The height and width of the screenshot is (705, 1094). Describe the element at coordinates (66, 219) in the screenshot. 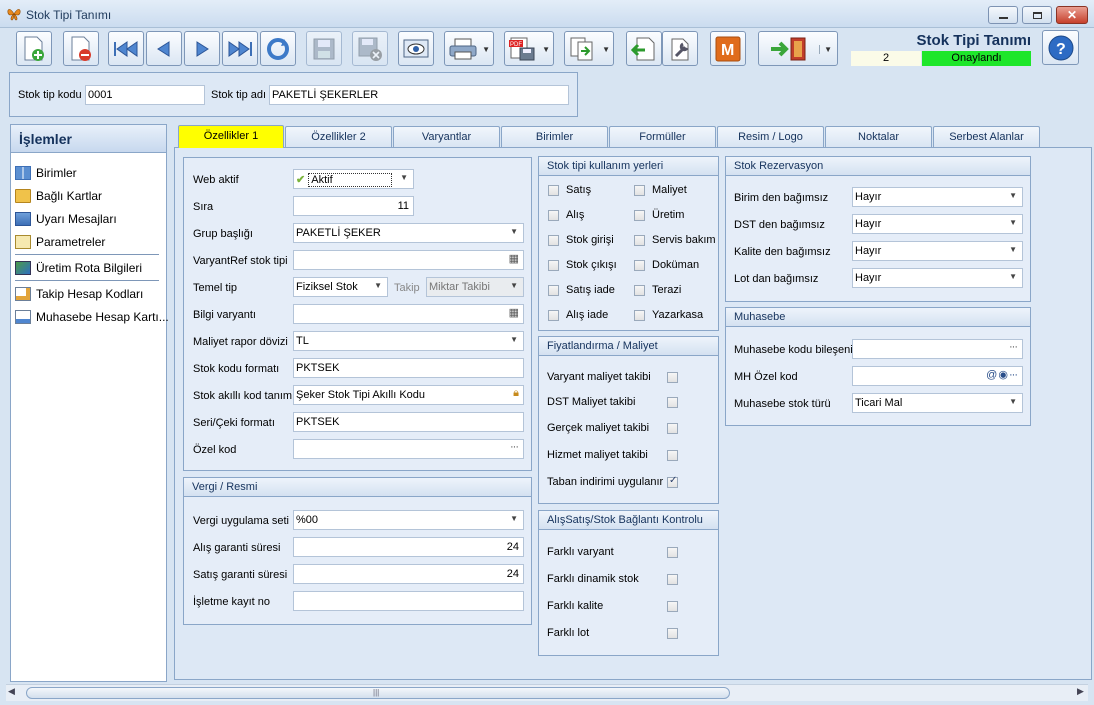

I see `sidebar-item-warning-messages: Uyarı Mesajları` at that location.